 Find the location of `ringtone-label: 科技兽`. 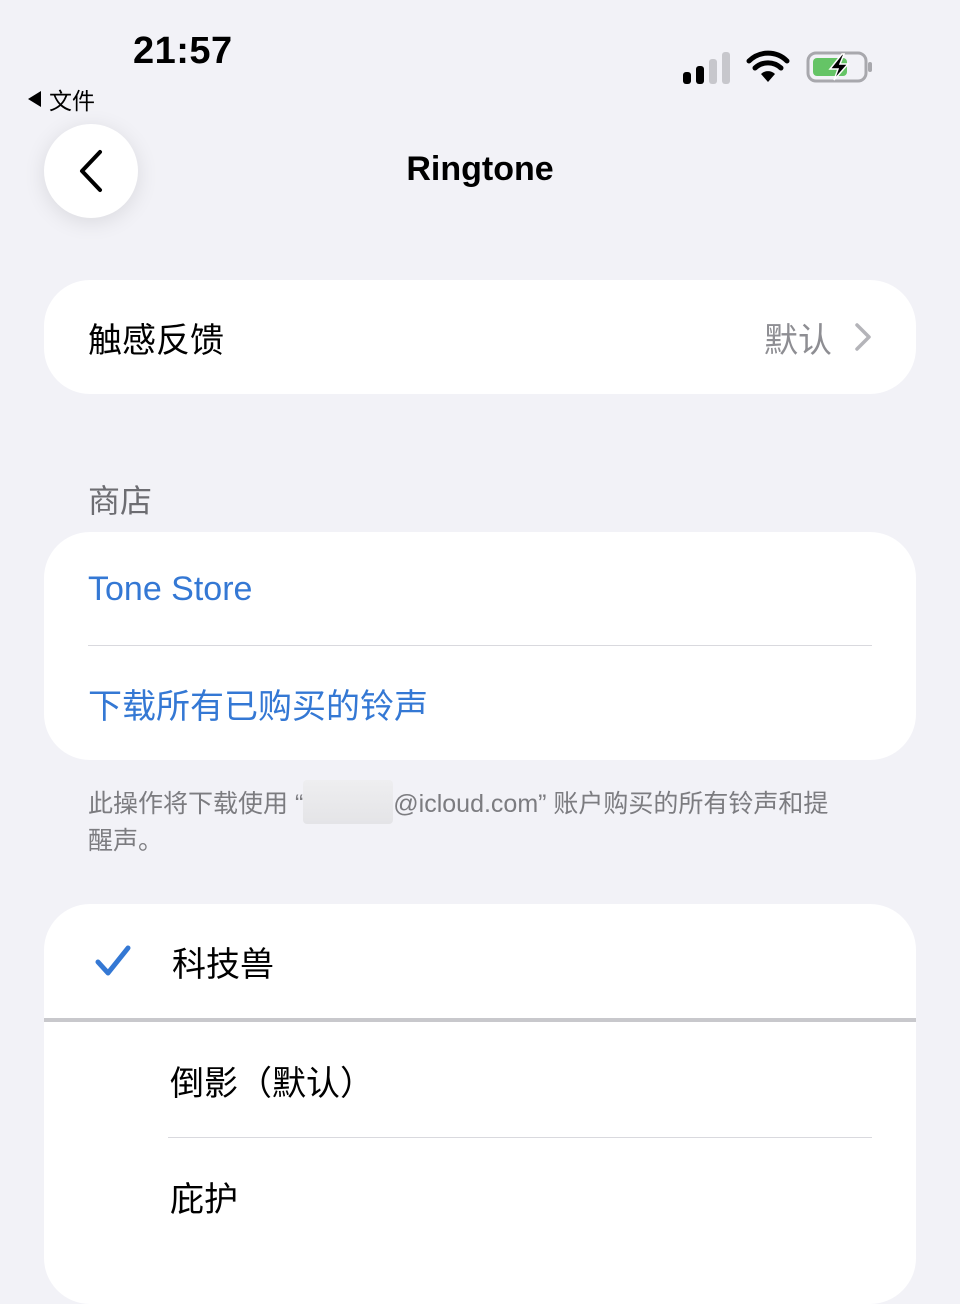

ringtone-label: 科技兽 is located at coordinates (223, 964).